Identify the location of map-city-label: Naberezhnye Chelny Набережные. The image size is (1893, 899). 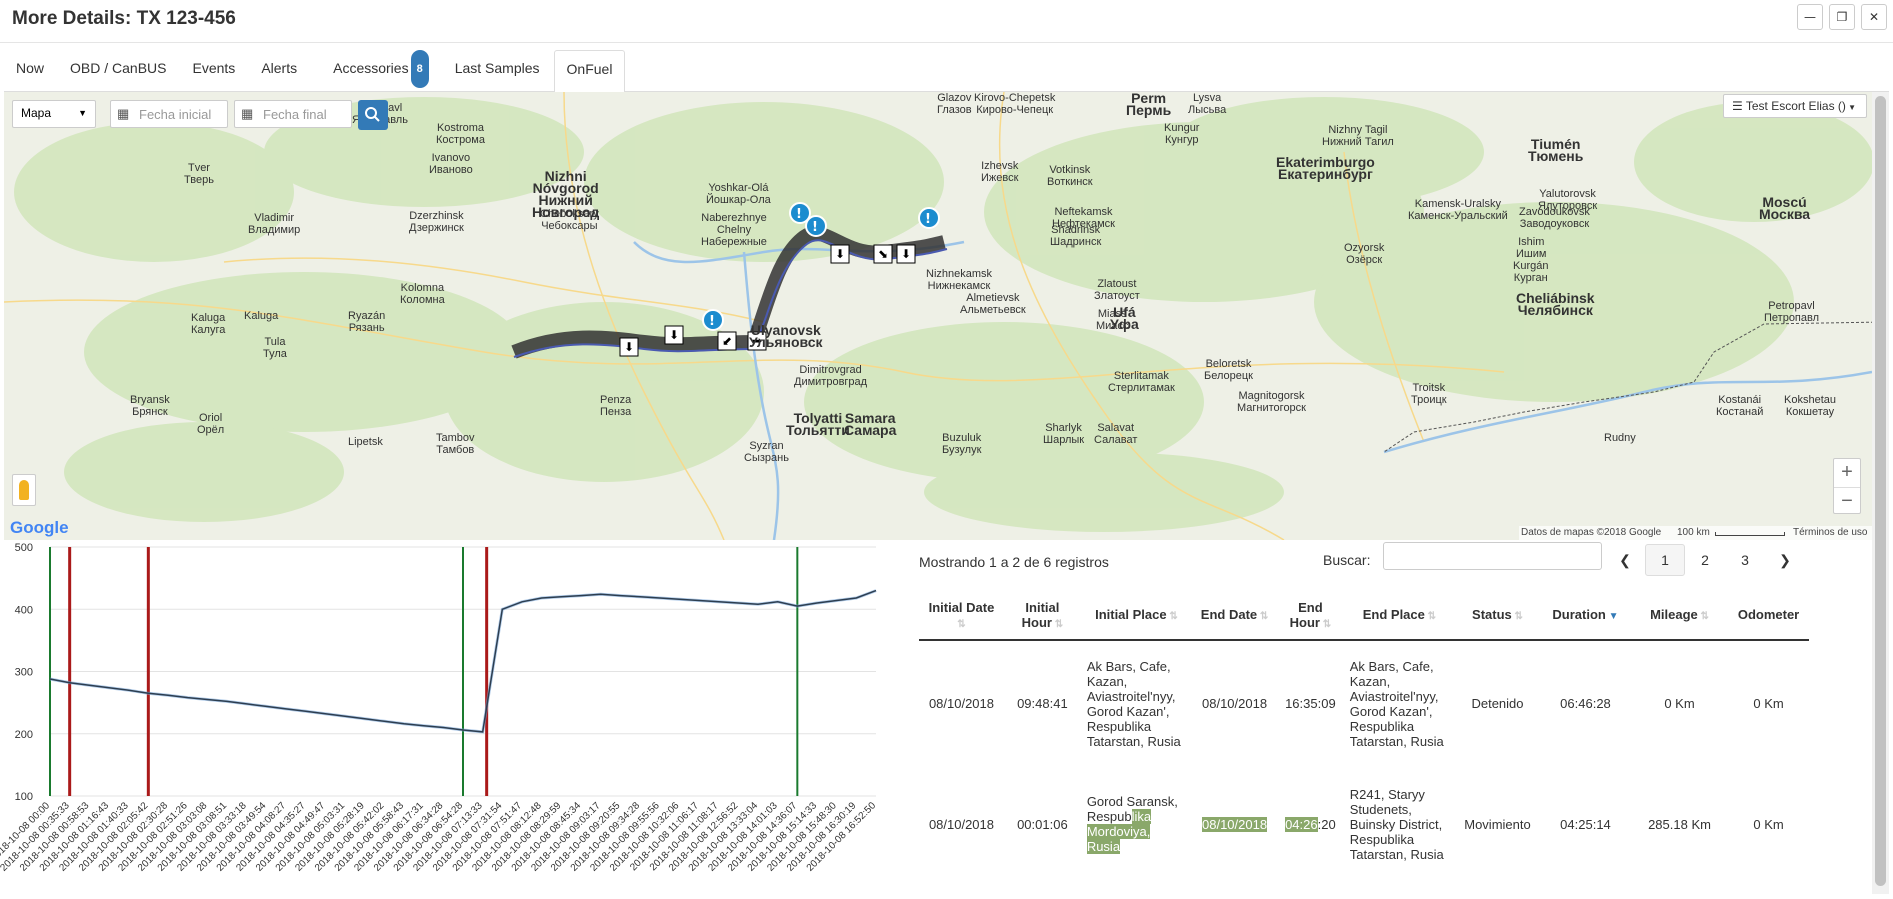
(734, 230).